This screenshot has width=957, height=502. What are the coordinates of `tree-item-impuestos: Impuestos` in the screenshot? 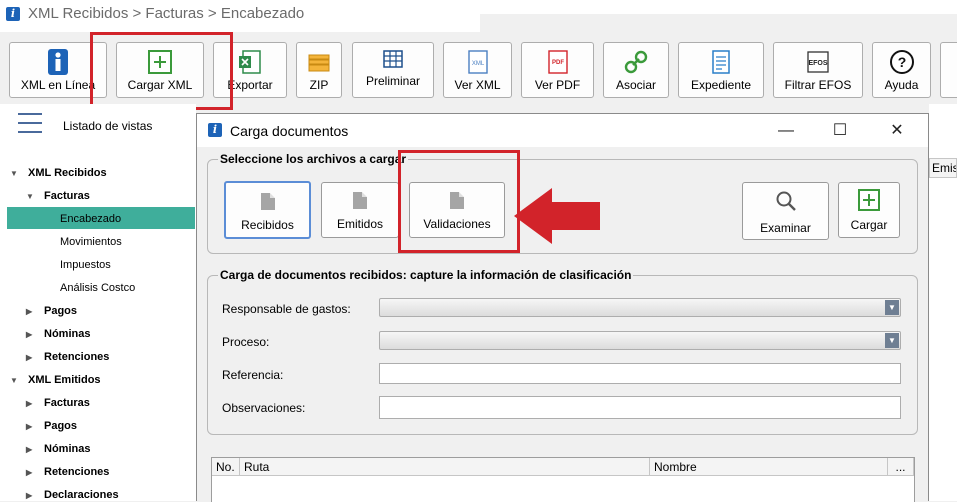 It's located at (85, 265).